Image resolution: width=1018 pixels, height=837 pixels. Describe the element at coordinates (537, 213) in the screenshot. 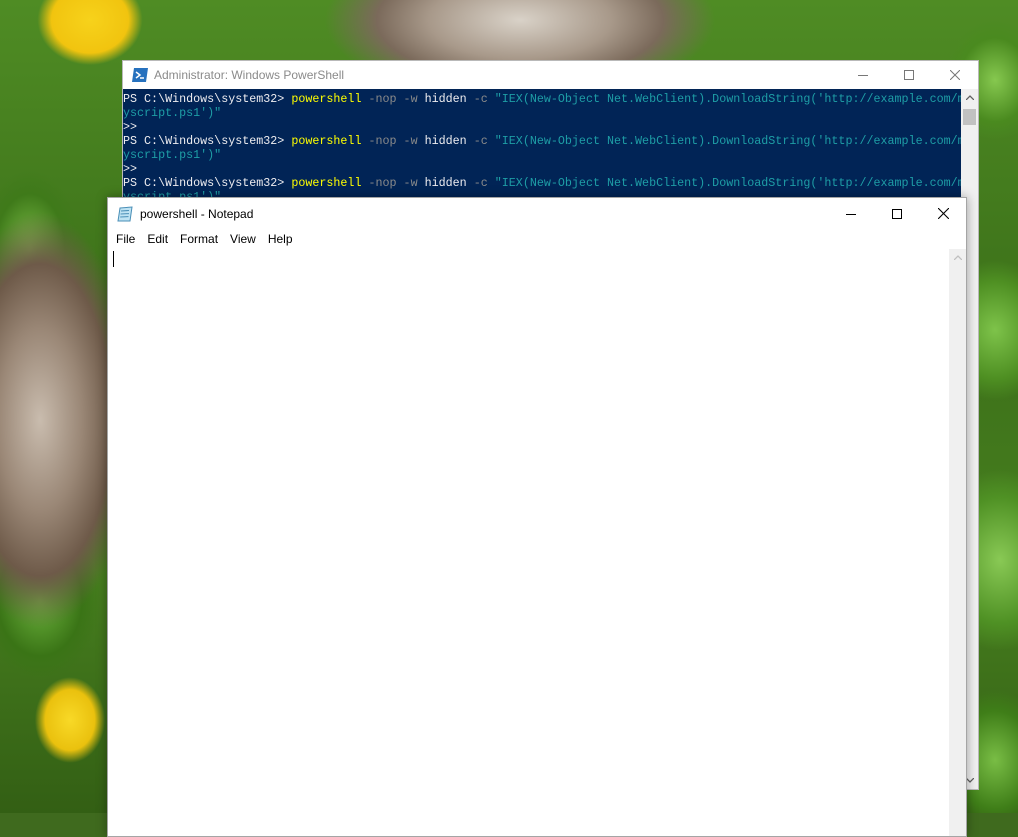

I see `notepad-titlebar: powershell - Notepad` at that location.